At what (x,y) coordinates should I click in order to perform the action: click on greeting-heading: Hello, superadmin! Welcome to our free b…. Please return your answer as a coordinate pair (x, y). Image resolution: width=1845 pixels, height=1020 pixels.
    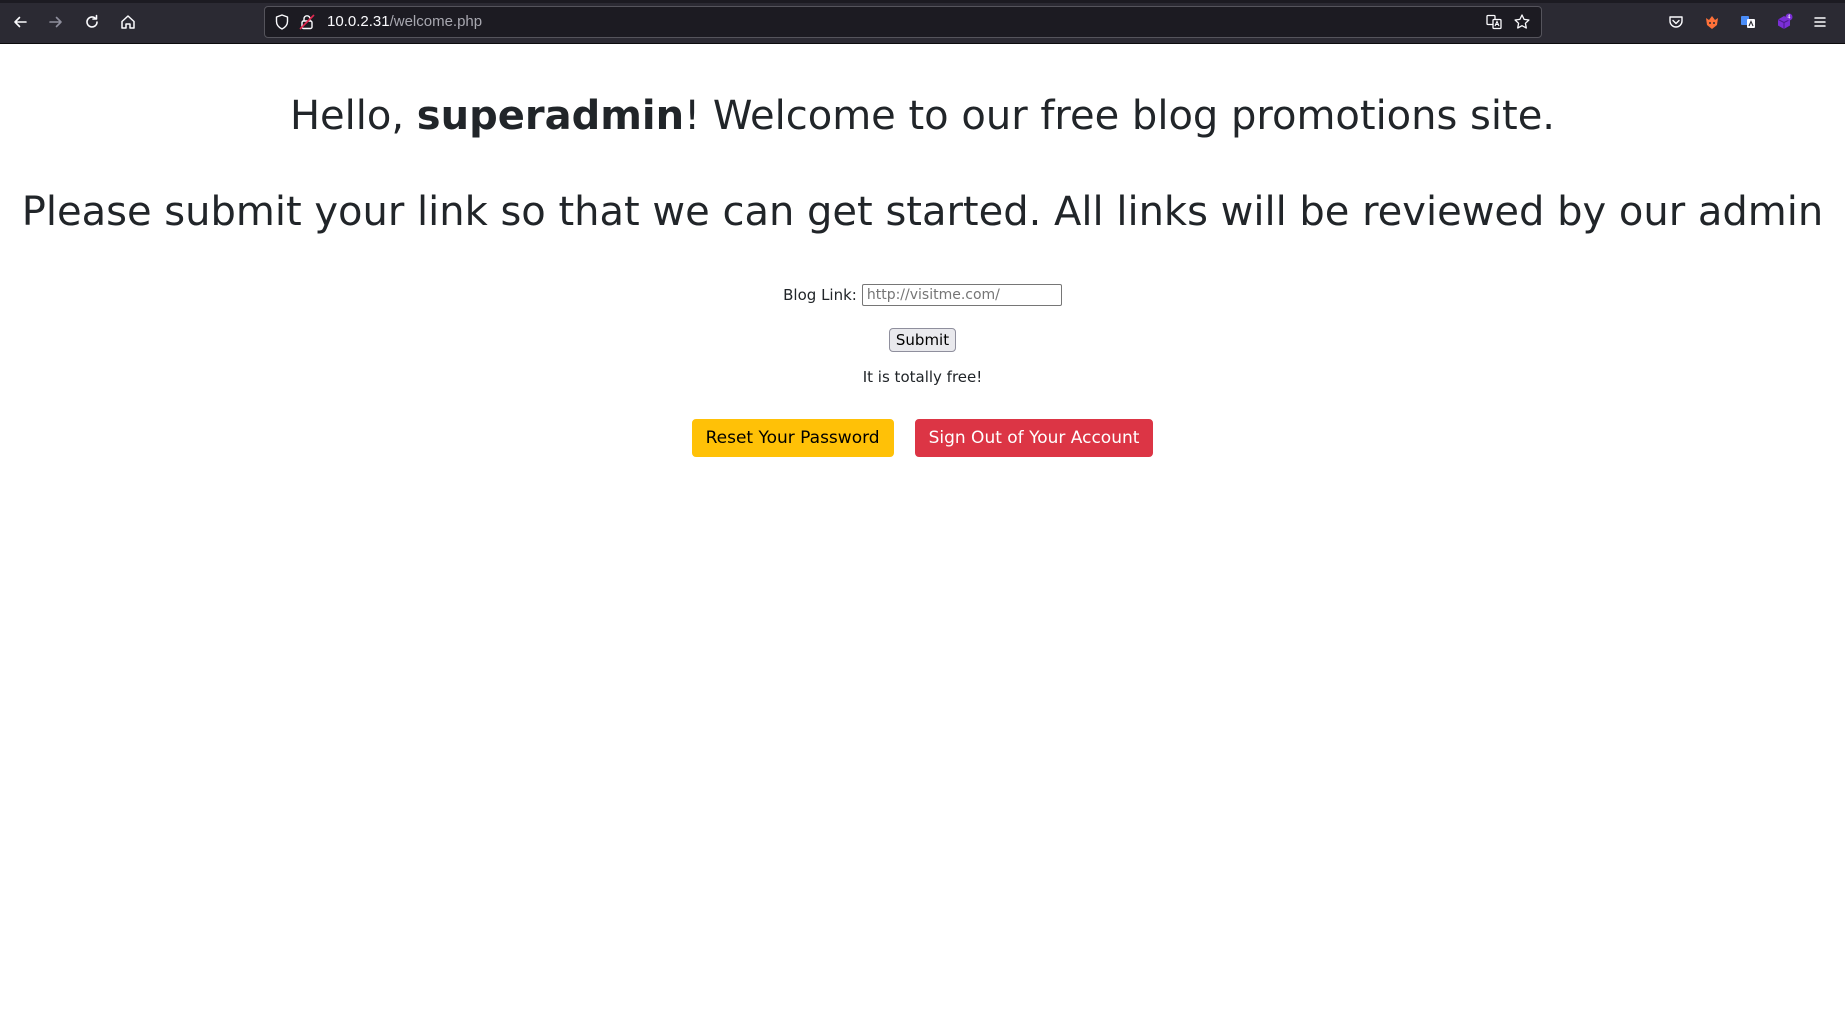
    Looking at the image, I should click on (922, 116).